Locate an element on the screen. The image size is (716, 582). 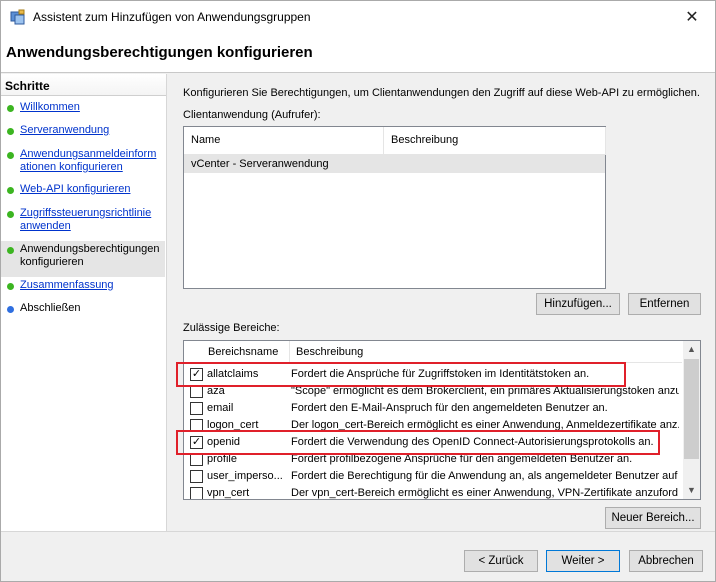
step-item-access-policy: Zugriffssteuerungsrichtlinie anwenden is located at coordinates (83, 220).